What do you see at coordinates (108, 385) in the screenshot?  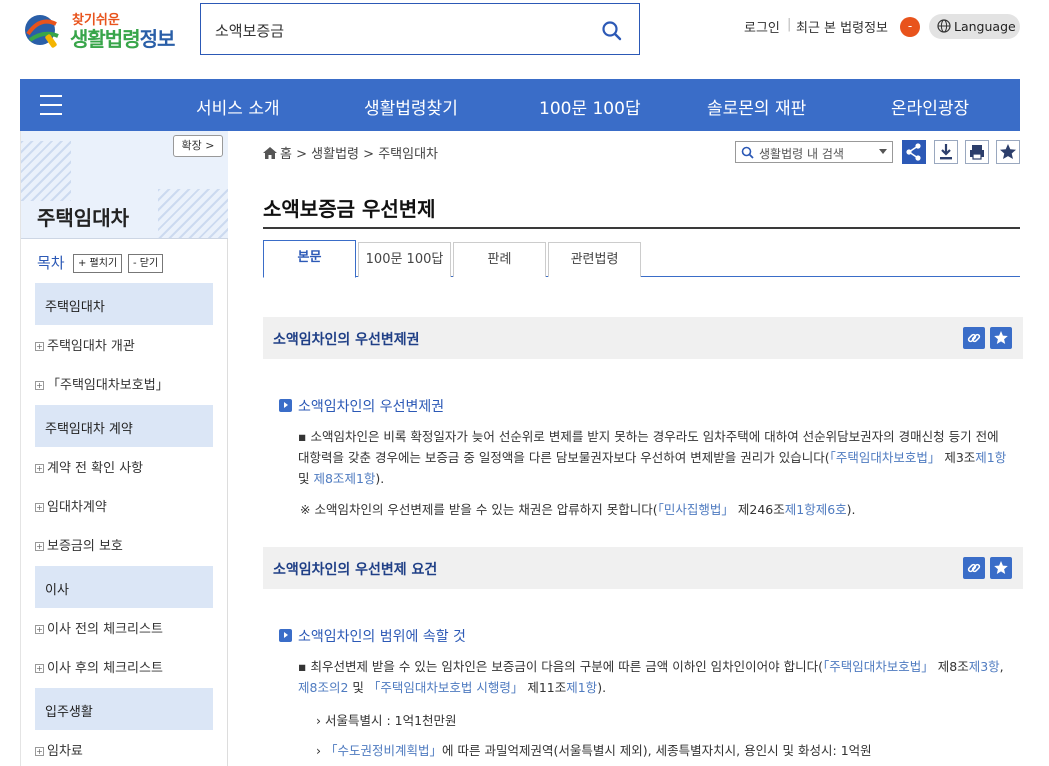 I see `toc-item-label: 「주택임대차보호법」` at bounding box center [108, 385].